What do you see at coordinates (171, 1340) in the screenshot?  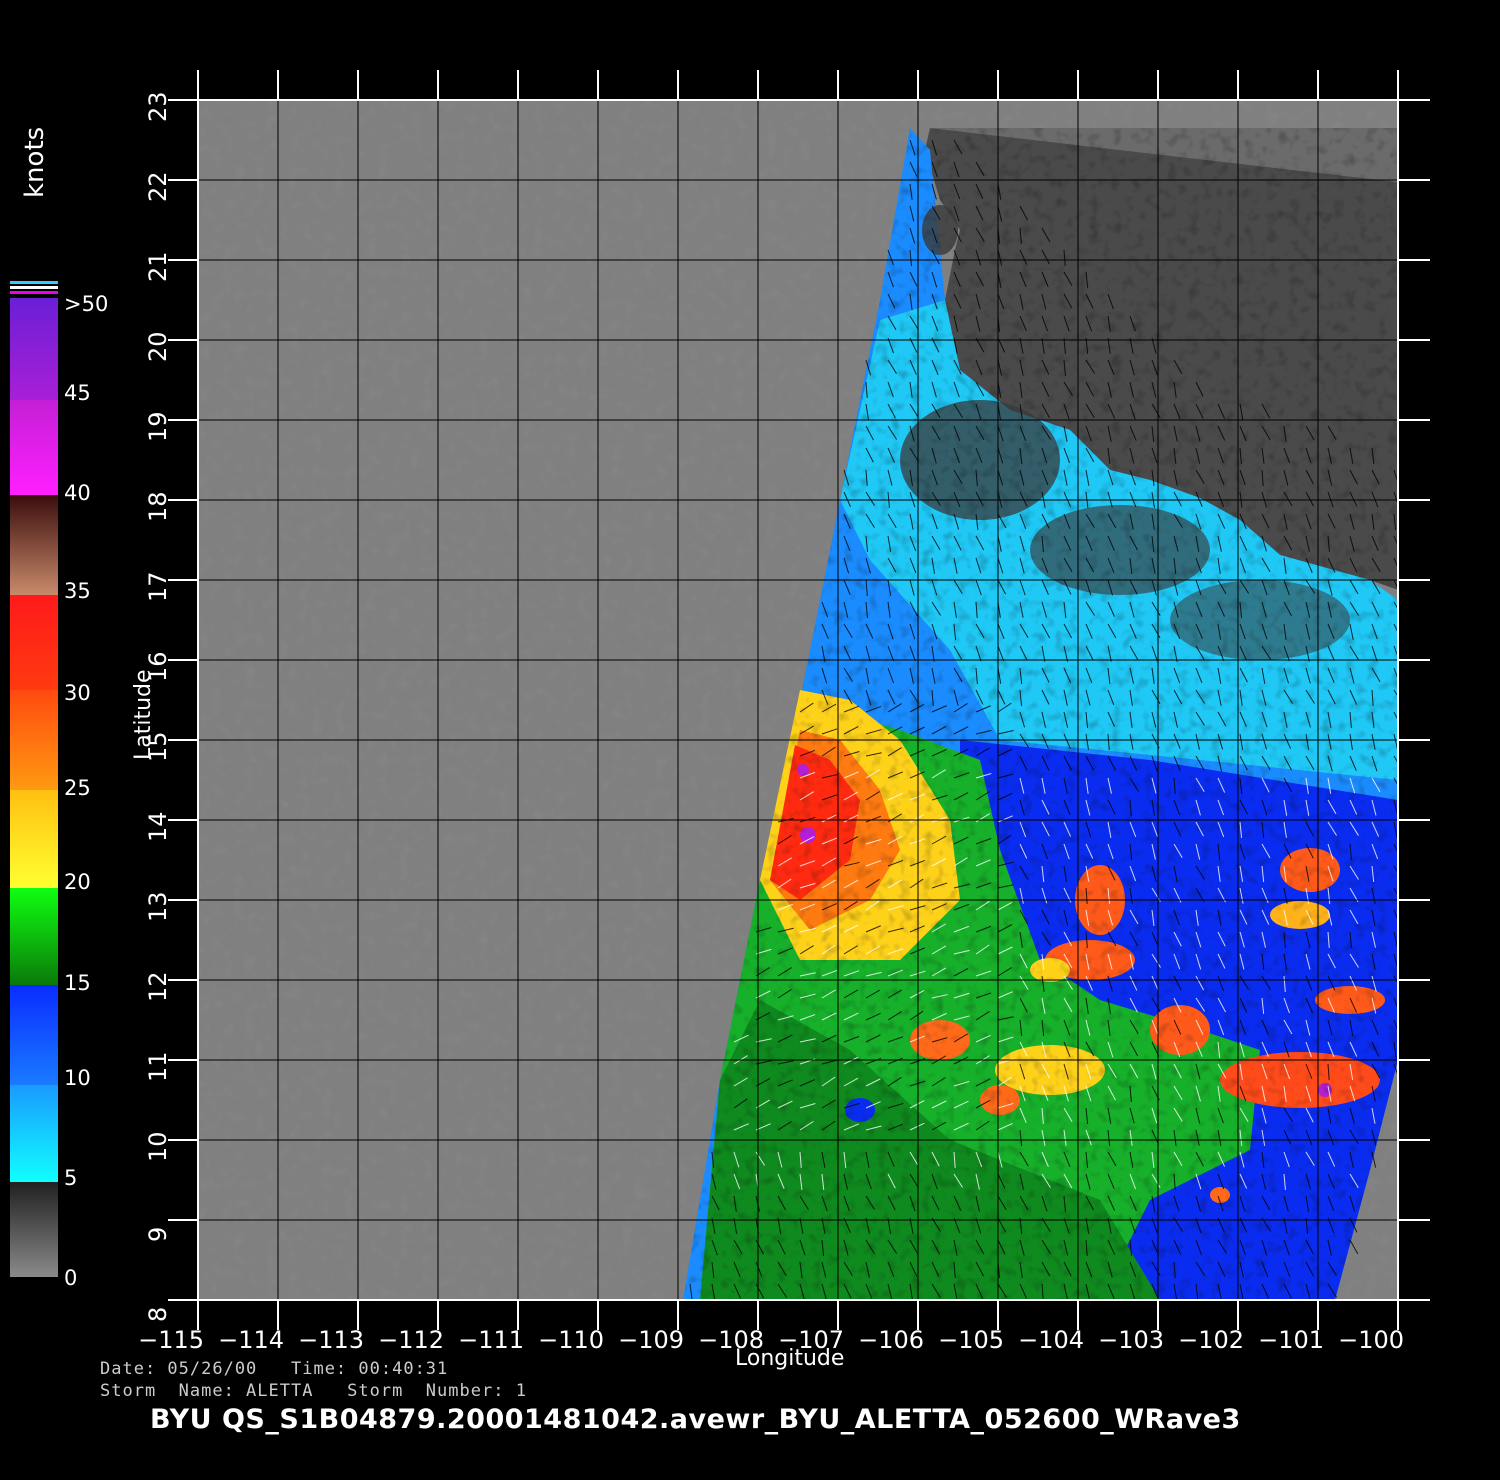 I see `lon-tick-label: −115` at bounding box center [171, 1340].